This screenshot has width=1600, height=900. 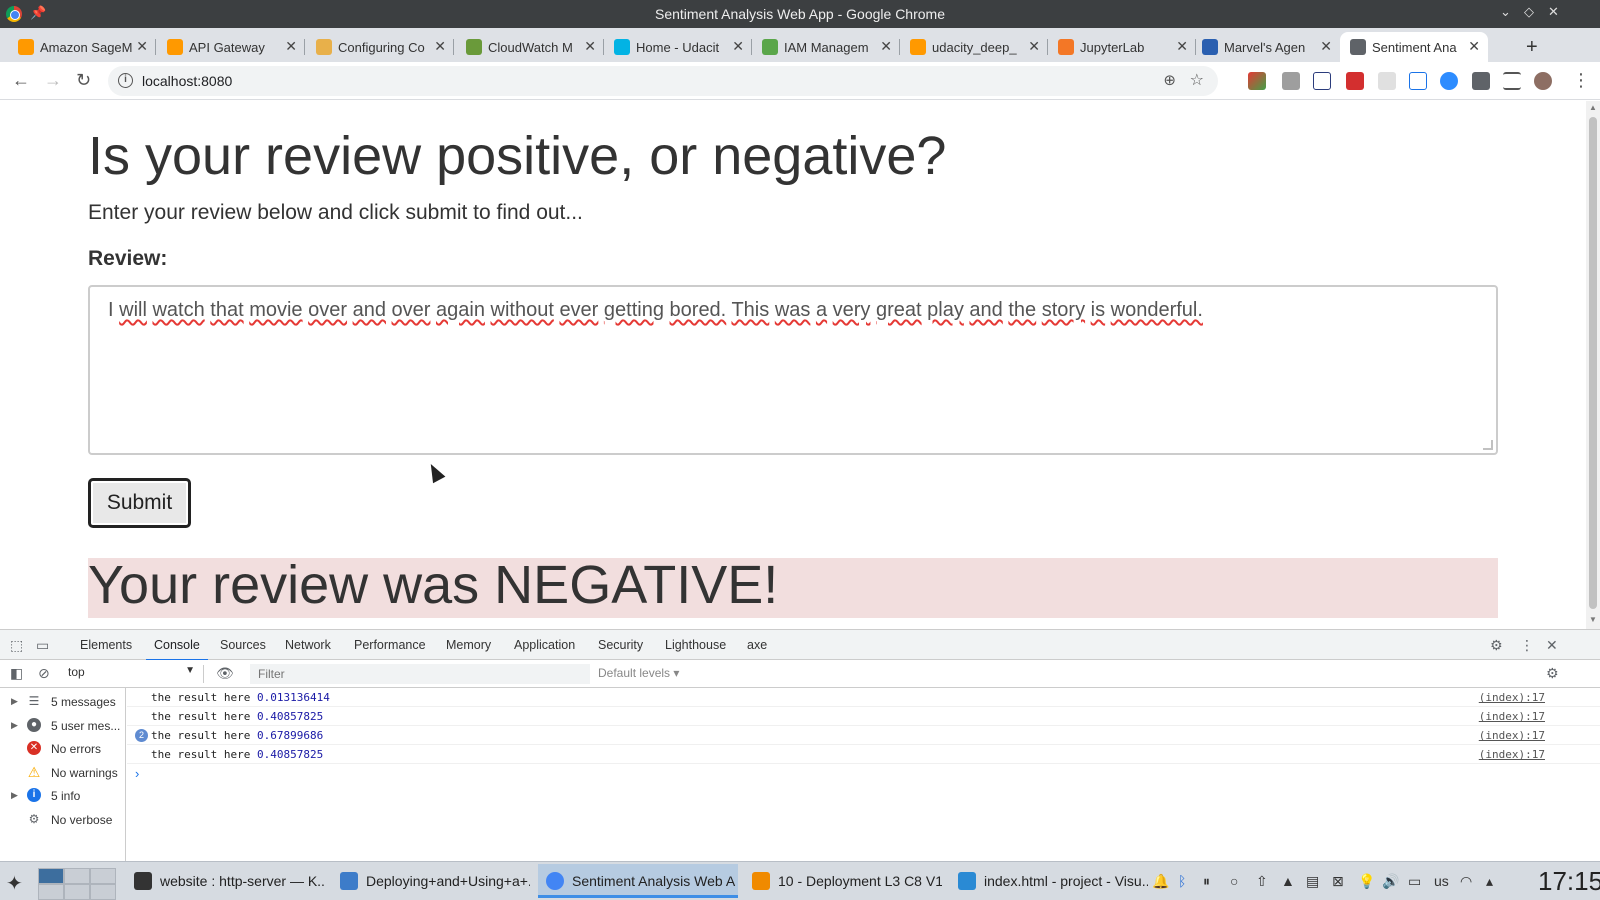 I want to click on console-sidebar-item: ✕ No errors, so click(x=63, y=749).